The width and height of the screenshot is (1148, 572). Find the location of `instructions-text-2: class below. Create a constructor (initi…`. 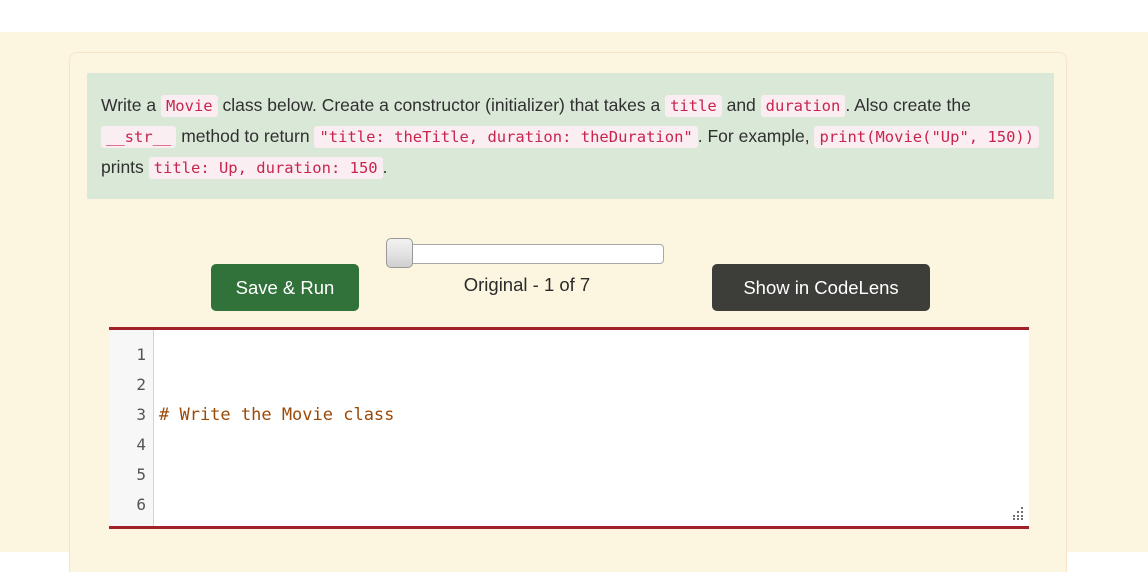

instructions-text-2: class below. Create a constructor (initi… is located at coordinates (441, 105).